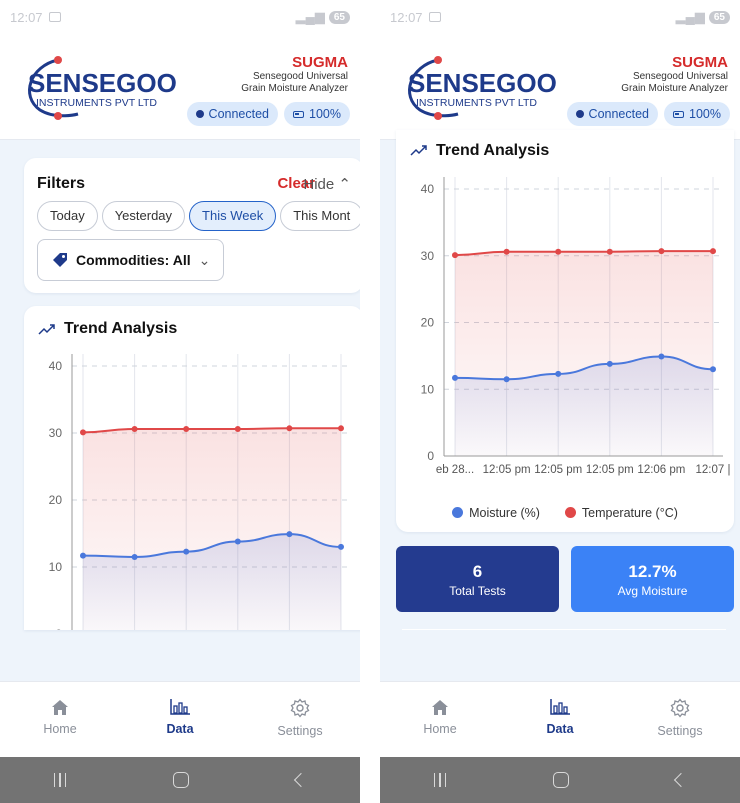 This screenshot has height=803, width=740. I want to click on chip-today: Today, so click(67, 216).